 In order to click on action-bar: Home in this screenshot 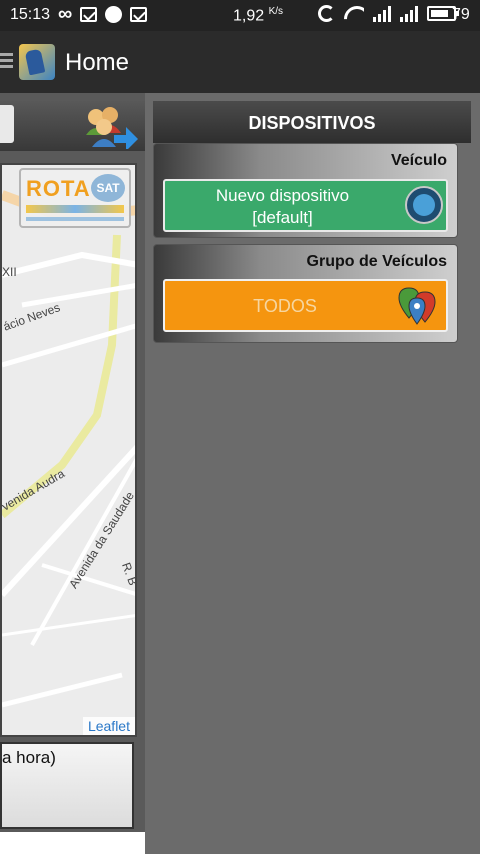, I will do `click(240, 62)`.